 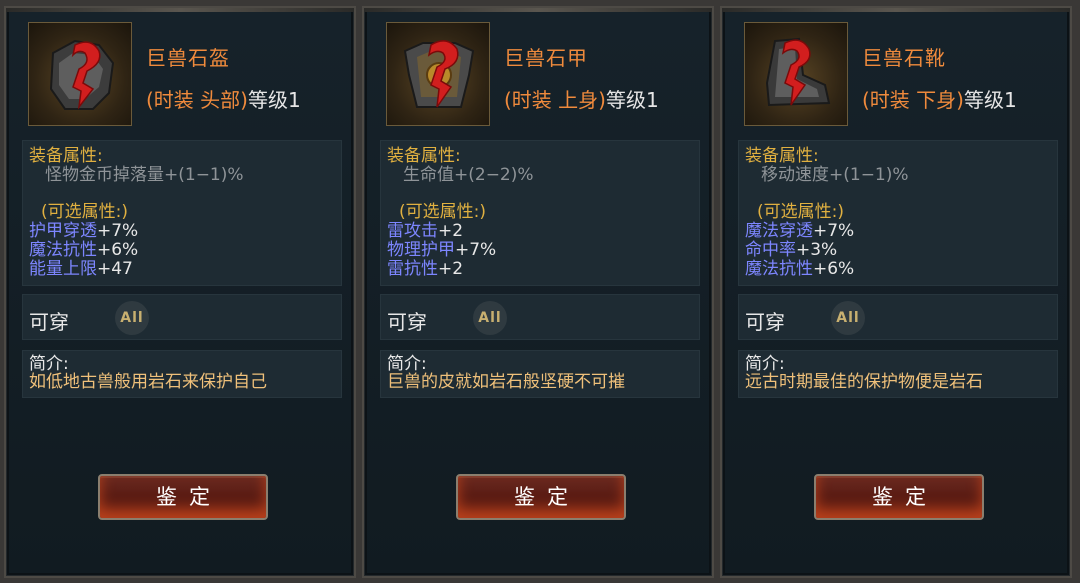 What do you see at coordinates (913, 100) in the screenshot?
I see `item-slot: (时装 下身)` at bounding box center [913, 100].